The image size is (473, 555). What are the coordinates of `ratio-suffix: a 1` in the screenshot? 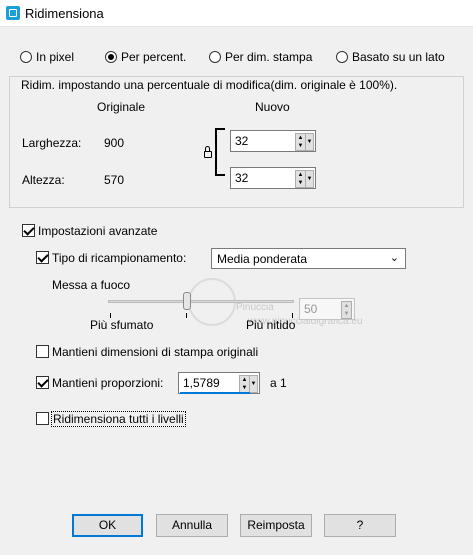 It's located at (278, 383).